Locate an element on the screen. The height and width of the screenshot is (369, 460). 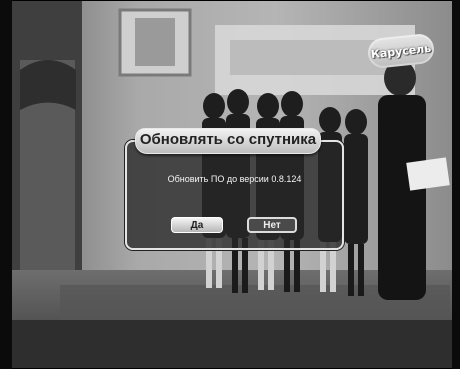
no-button: Нет is located at coordinates (272, 225).